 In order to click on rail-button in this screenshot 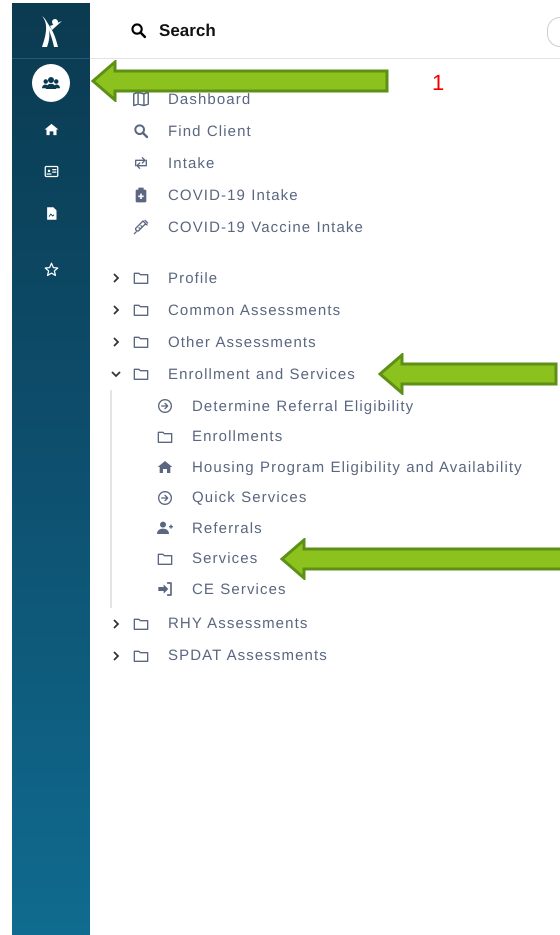, I will do `click(51, 83)`.